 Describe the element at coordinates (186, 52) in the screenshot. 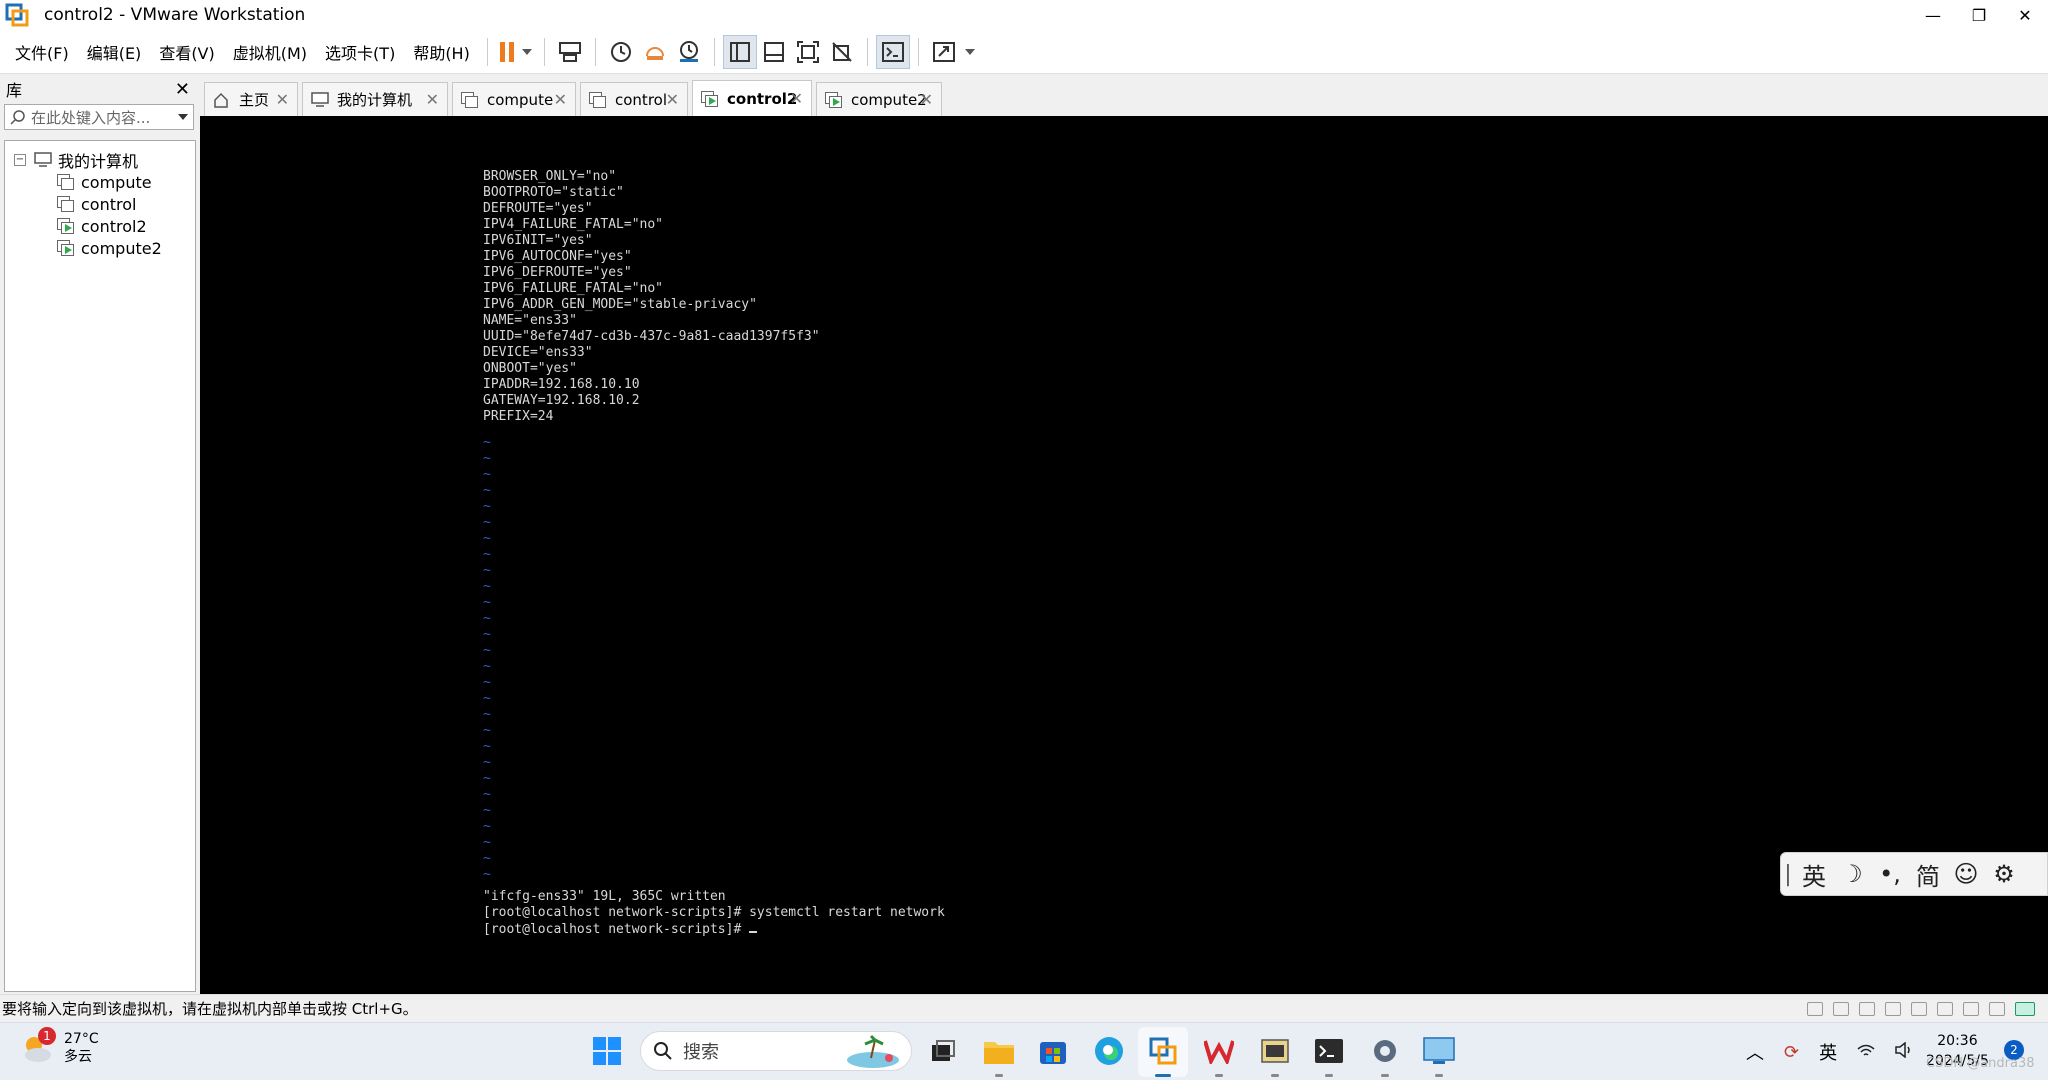

I see `menu-view: 查看(V)` at that location.